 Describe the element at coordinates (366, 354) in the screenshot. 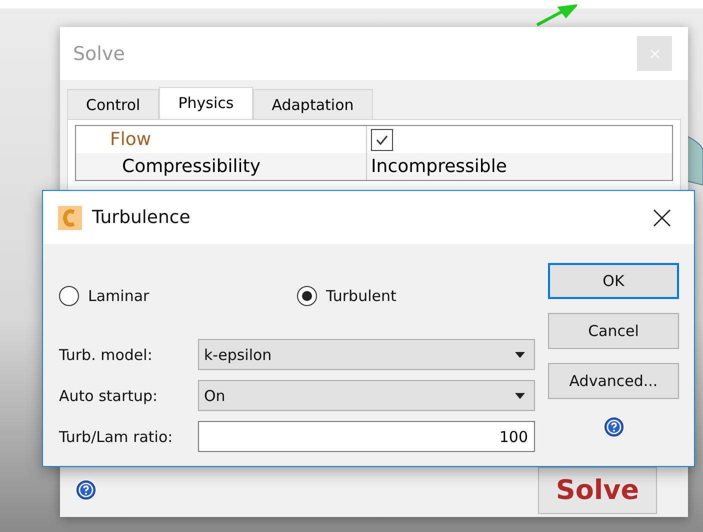

I see `dropdown: k-epsilon` at that location.